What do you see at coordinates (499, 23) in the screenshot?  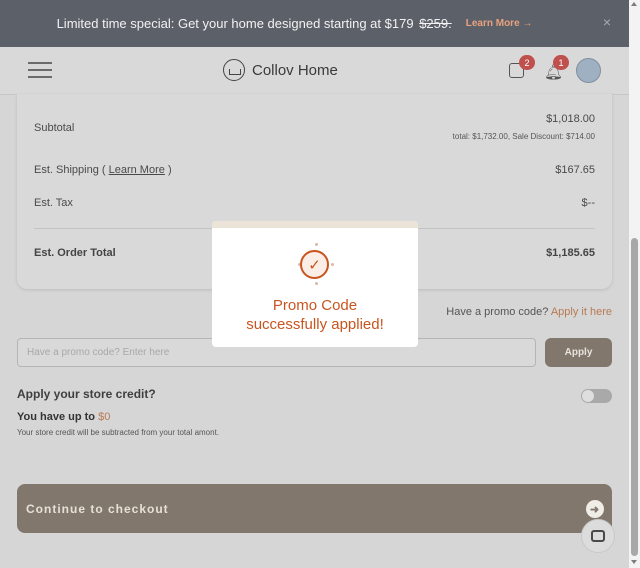 I see `banner-learn-more-link: Learn More →` at bounding box center [499, 23].